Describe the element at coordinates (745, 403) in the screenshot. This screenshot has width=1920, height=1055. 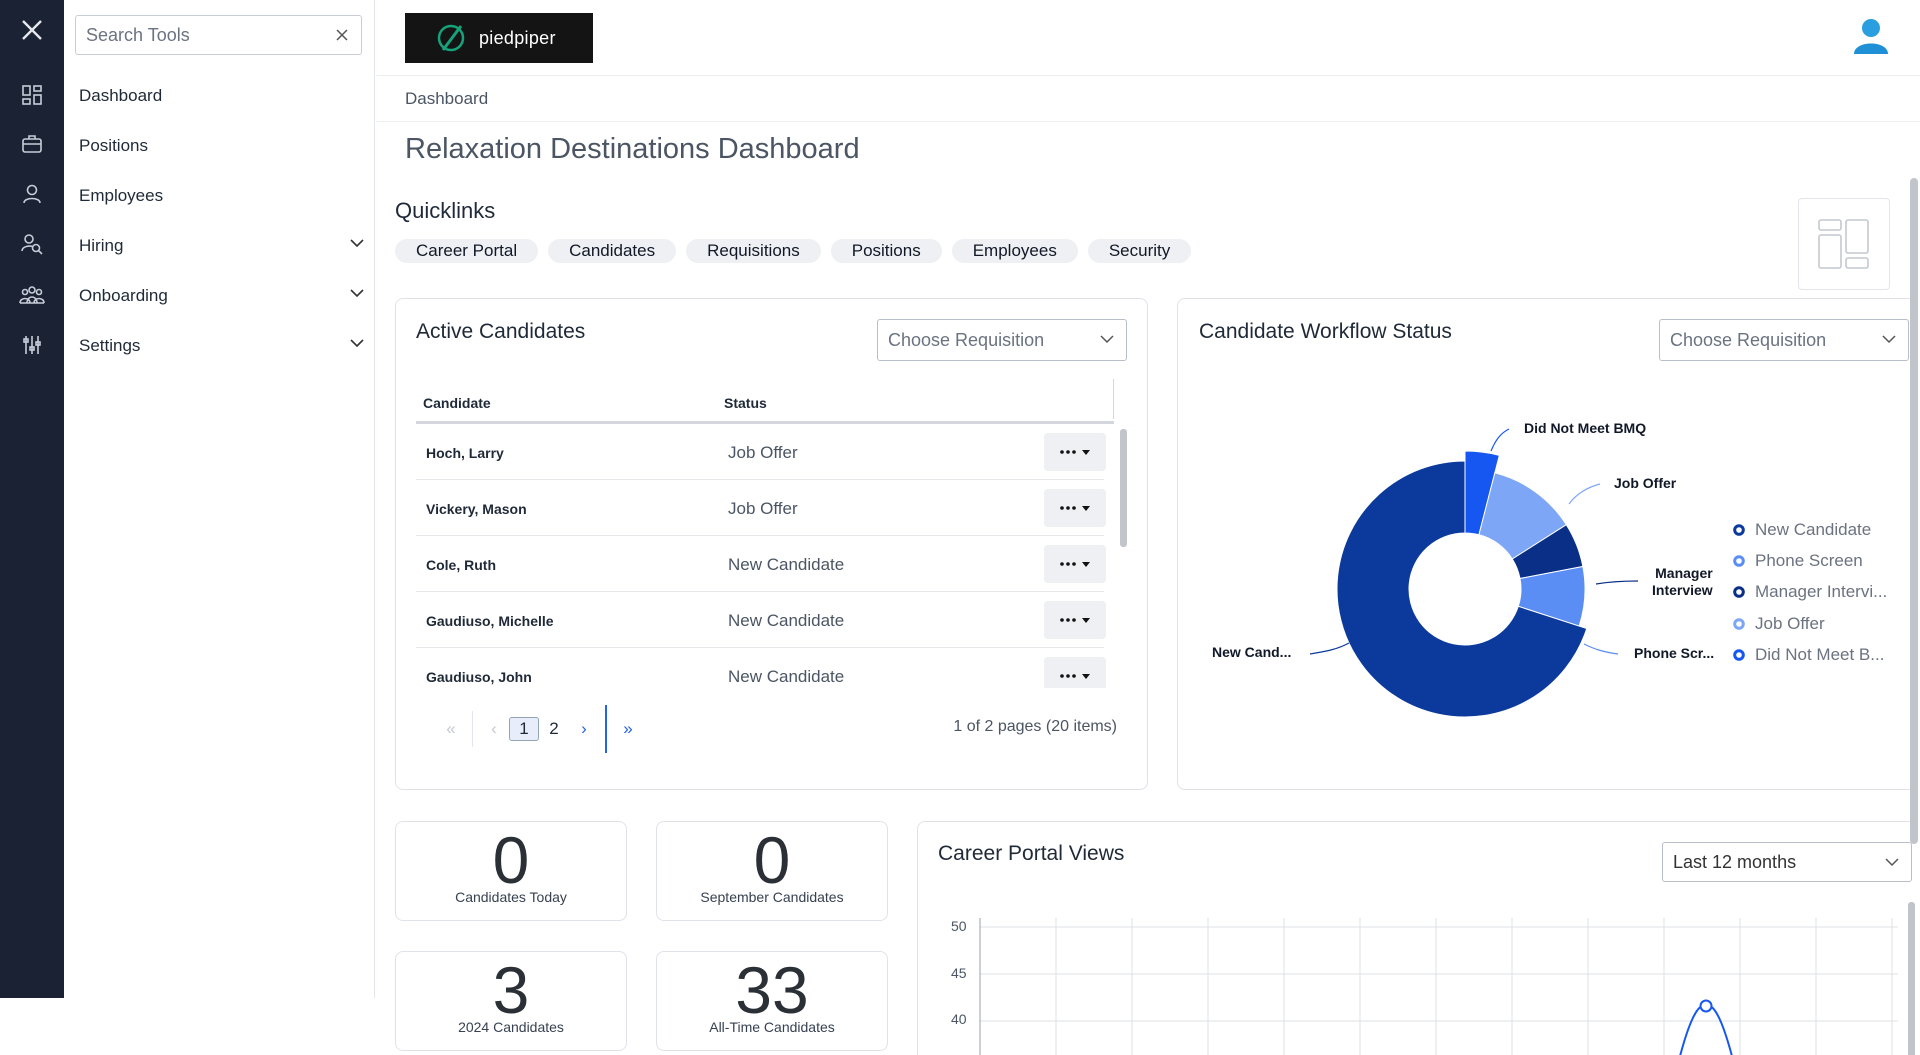
I see `column-status: Status` at that location.